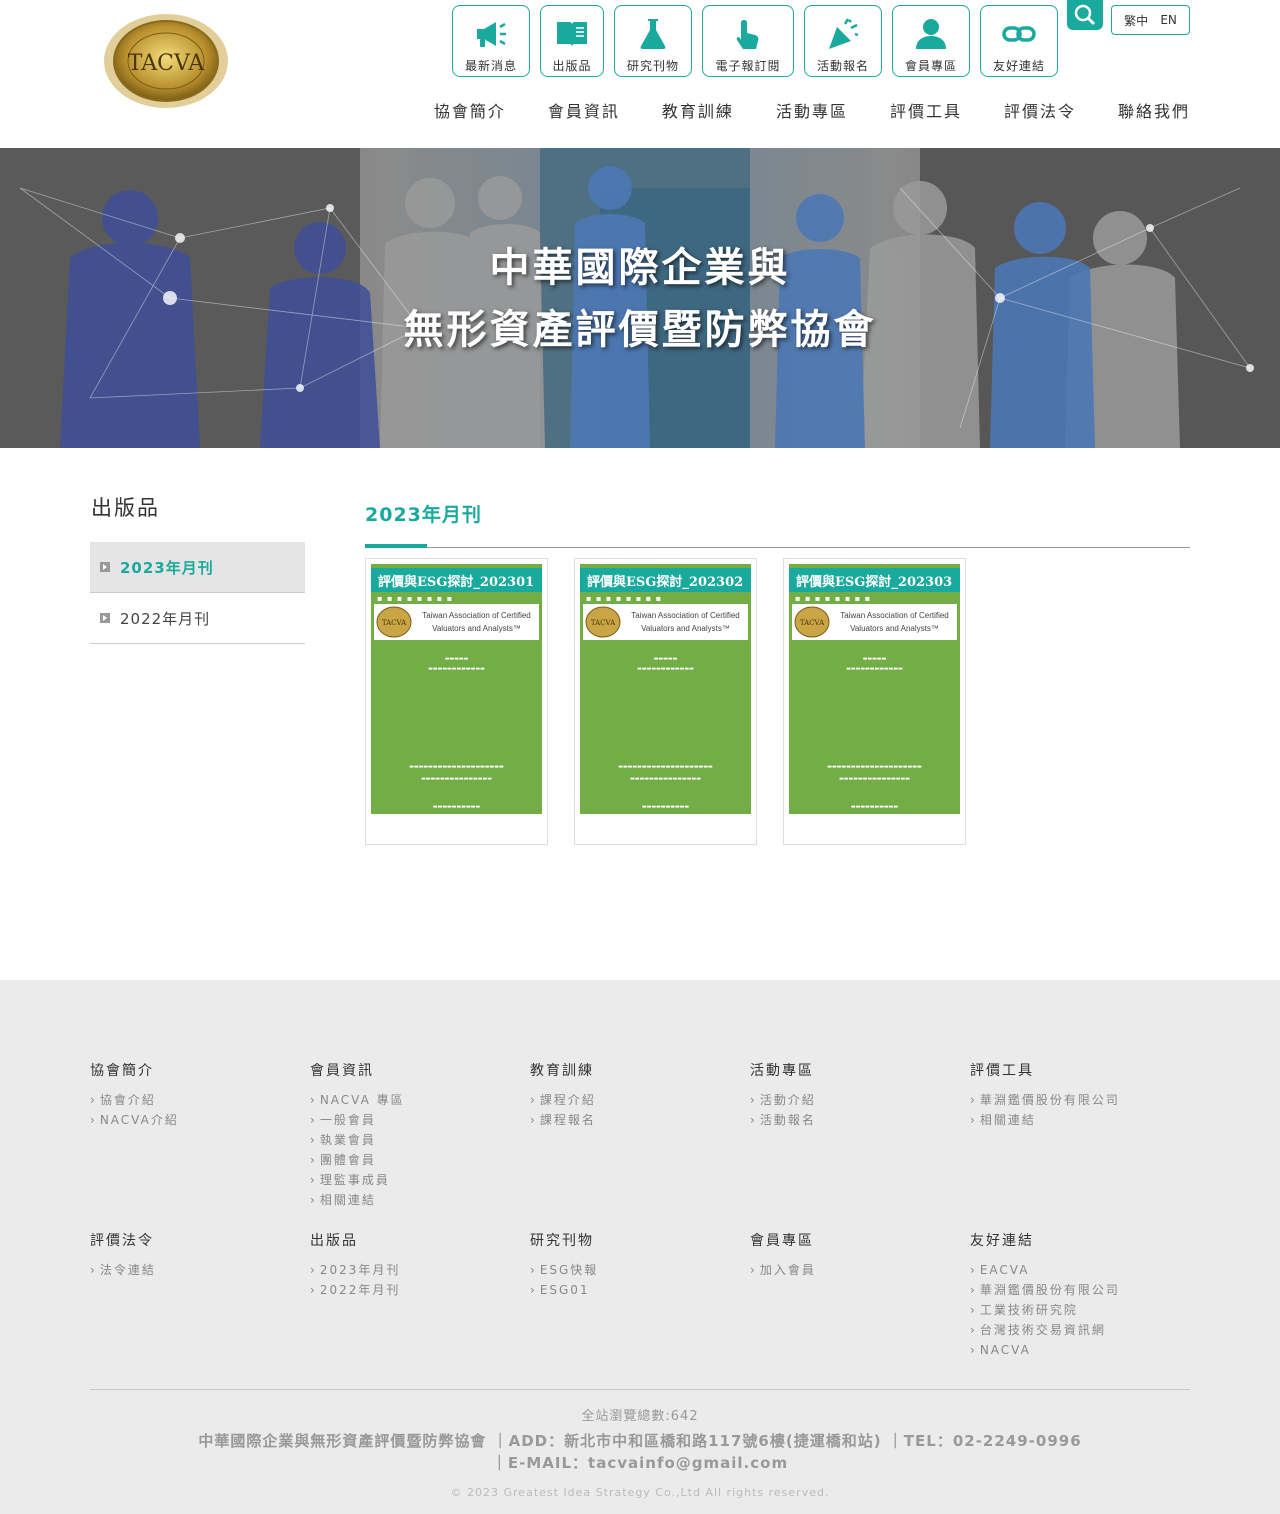 The height and width of the screenshot is (1514, 1280). What do you see at coordinates (653, 41) in the screenshot?
I see `research-button: 研究刊物` at bounding box center [653, 41].